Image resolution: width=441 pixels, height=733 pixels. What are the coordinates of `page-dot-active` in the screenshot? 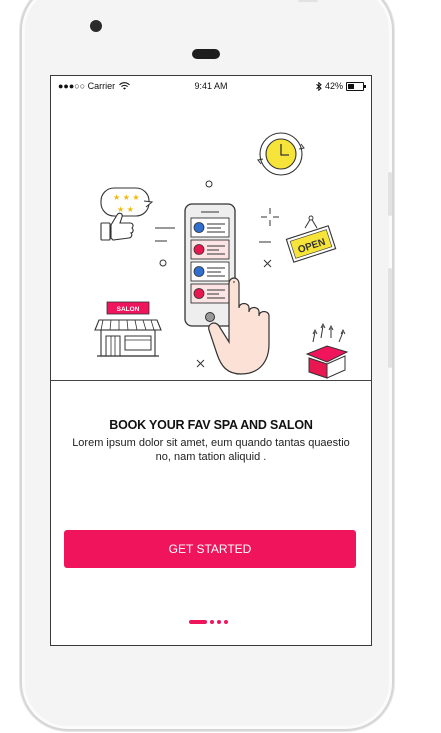 It's located at (198, 622).